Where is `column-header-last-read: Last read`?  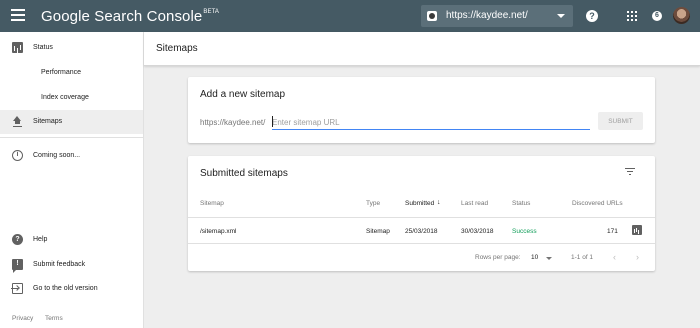 column-header-last-read: Last read is located at coordinates (474, 203).